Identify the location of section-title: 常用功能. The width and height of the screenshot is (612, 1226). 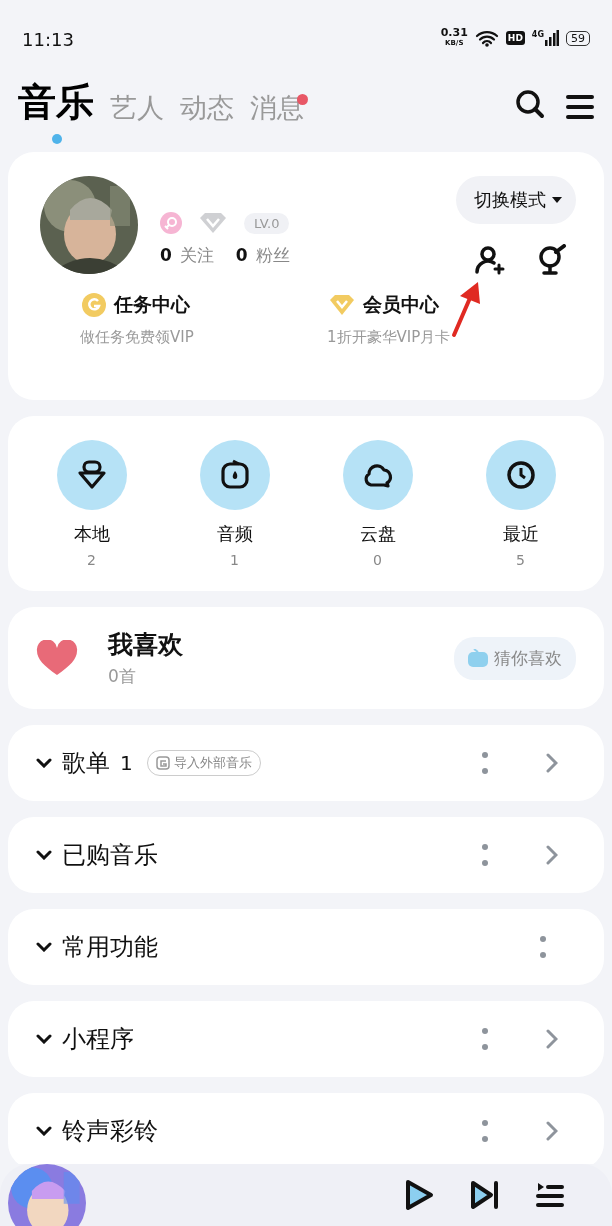
(110, 947).